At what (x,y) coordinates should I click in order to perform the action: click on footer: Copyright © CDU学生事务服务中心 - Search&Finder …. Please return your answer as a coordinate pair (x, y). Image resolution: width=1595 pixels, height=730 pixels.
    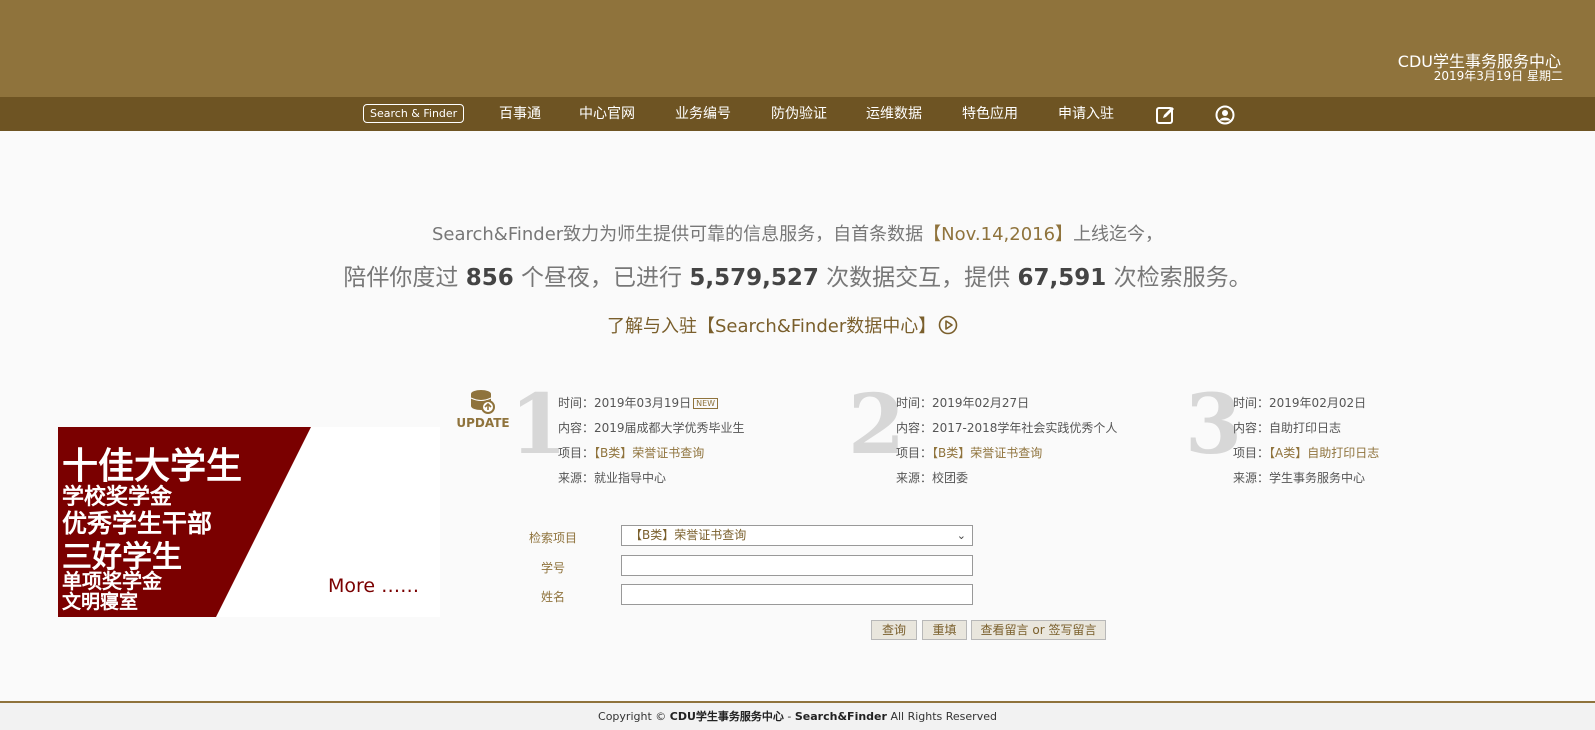
    Looking at the image, I should click on (797, 716).